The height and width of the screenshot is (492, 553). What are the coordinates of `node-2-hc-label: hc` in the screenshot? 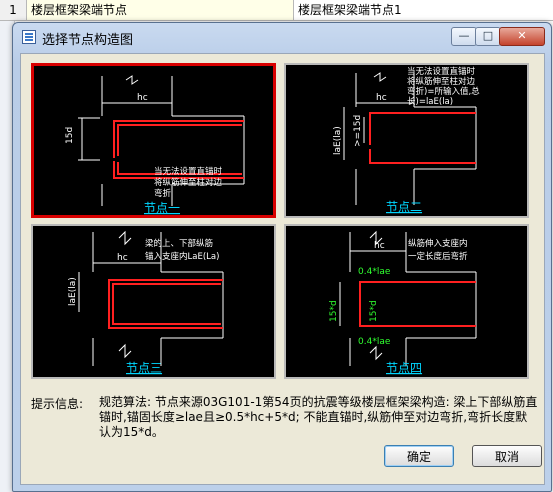 It's located at (381, 98).